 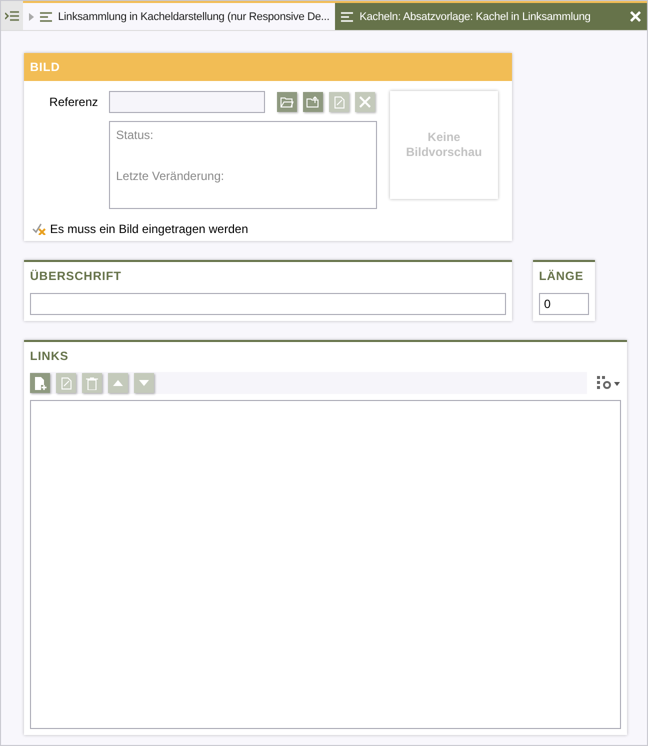 What do you see at coordinates (444, 145) in the screenshot?
I see `image-preview: Keine Bildvorschau` at bounding box center [444, 145].